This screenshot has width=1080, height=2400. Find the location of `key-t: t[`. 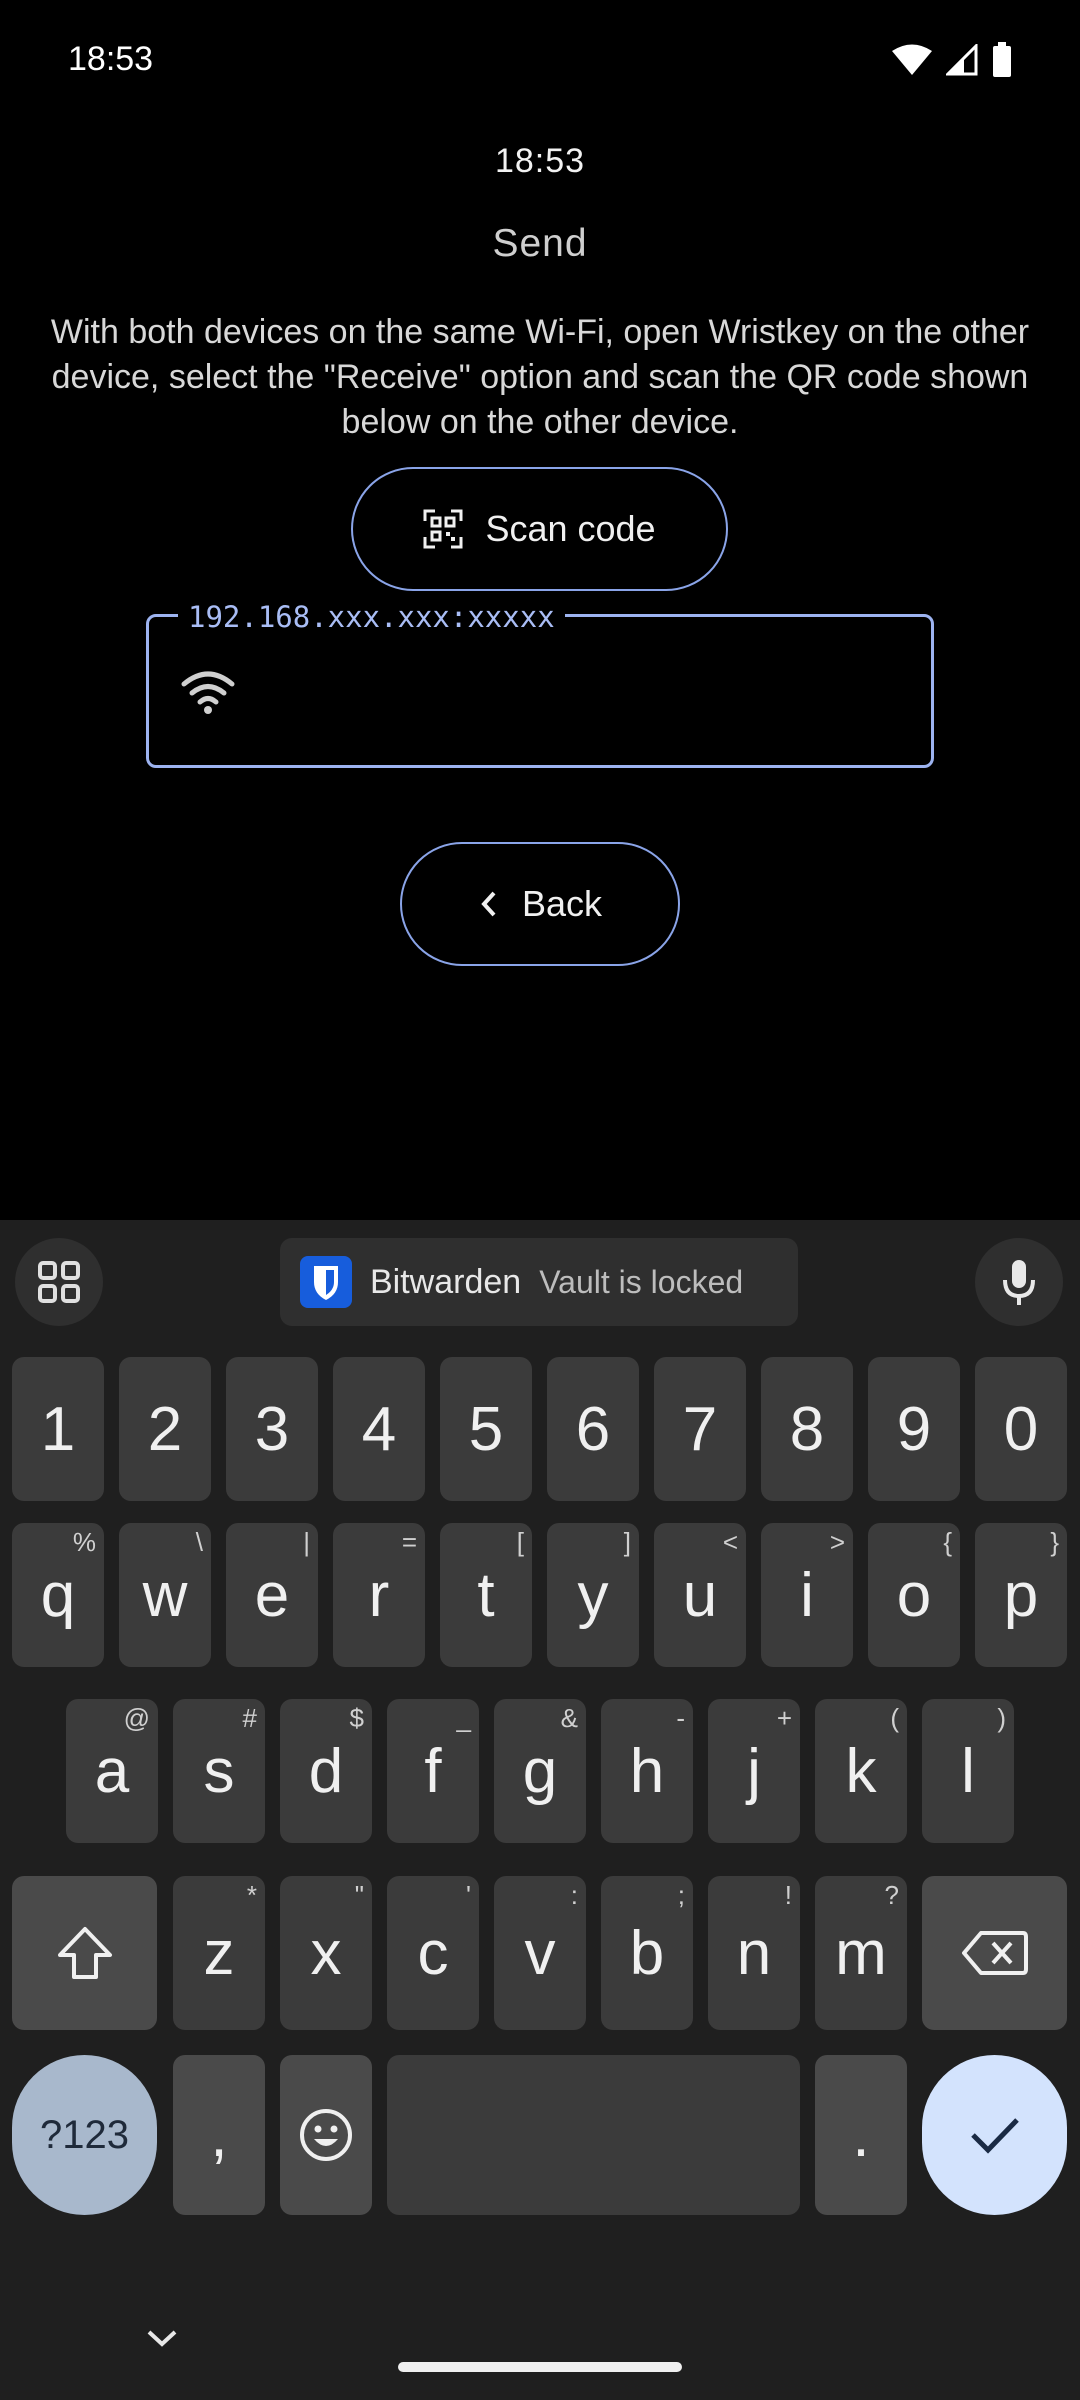

key-t: t[ is located at coordinates (486, 1595).